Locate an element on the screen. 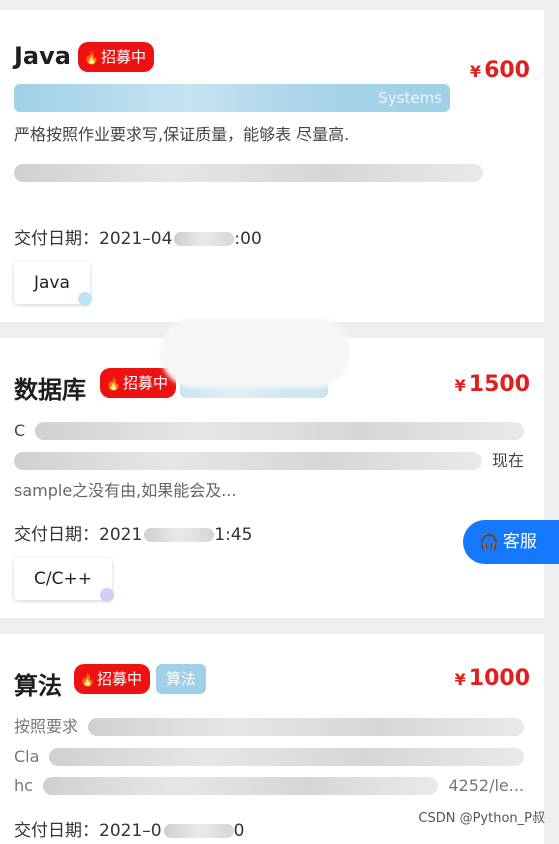 The height and width of the screenshot is (844, 559). customer-service-label: 客服 is located at coordinates (519, 542).